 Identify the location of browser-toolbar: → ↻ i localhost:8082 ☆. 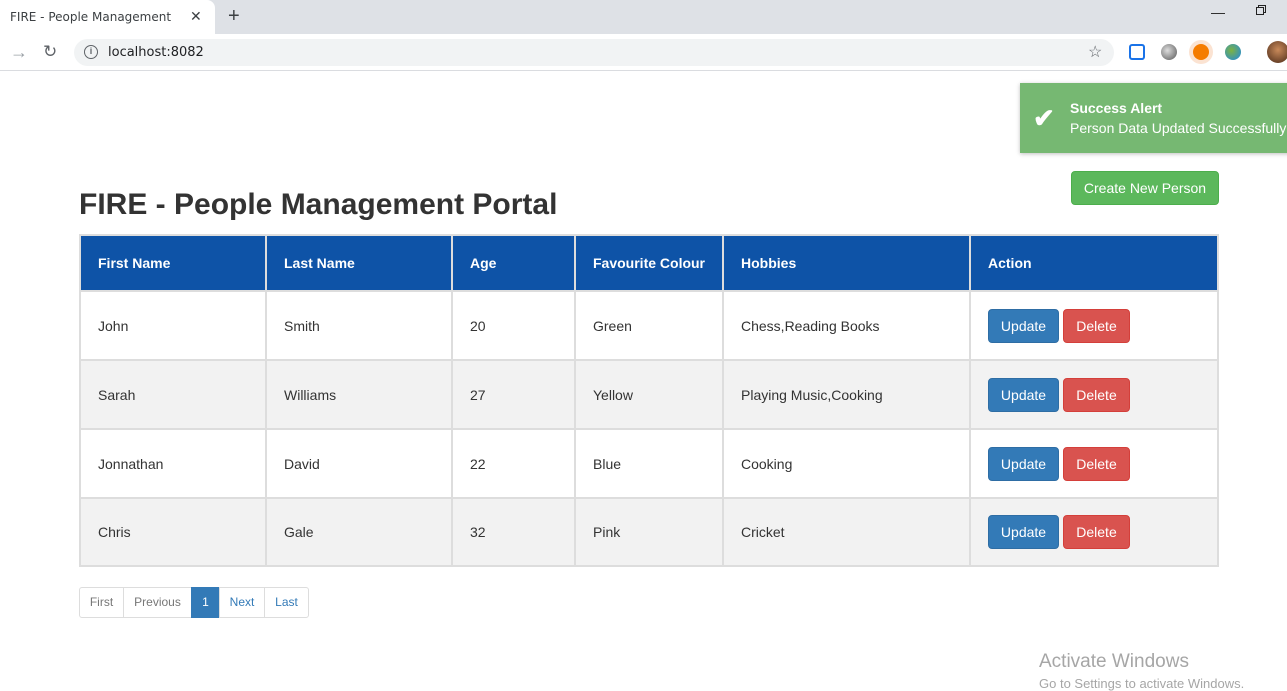
(643, 52).